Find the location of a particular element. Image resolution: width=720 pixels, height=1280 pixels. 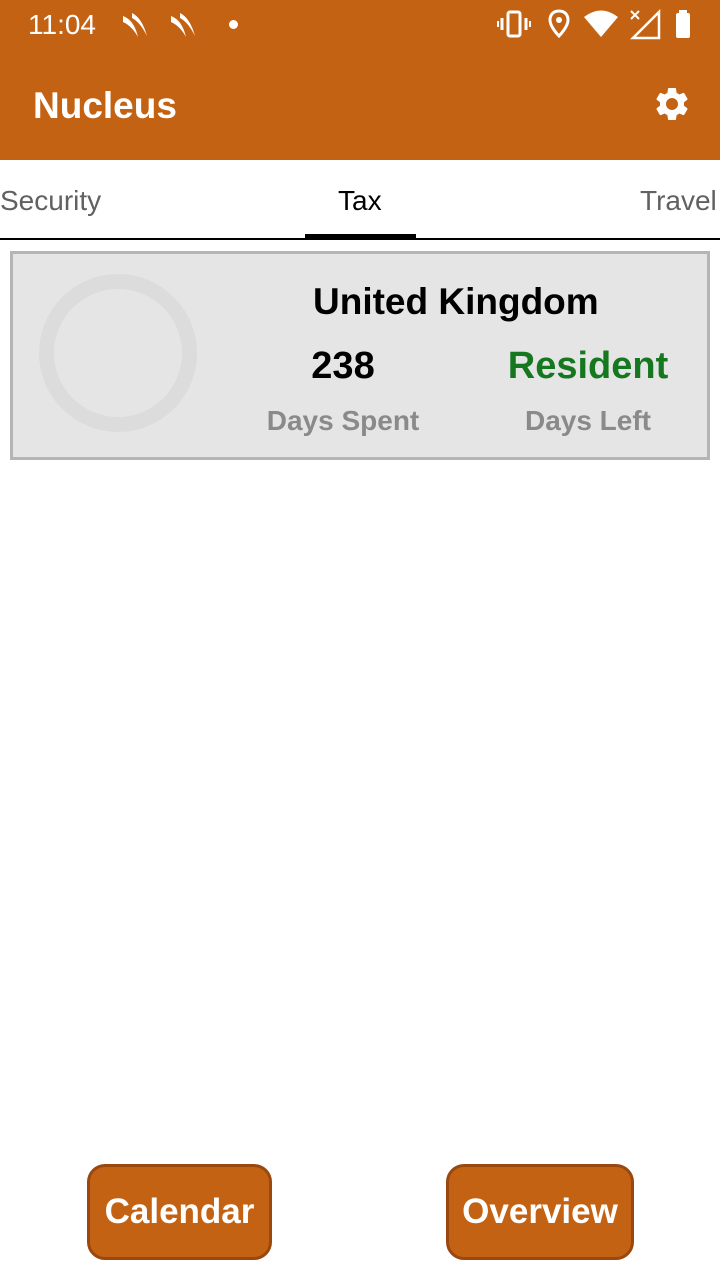

overview-button: Overview is located at coordinates (540, 1212).